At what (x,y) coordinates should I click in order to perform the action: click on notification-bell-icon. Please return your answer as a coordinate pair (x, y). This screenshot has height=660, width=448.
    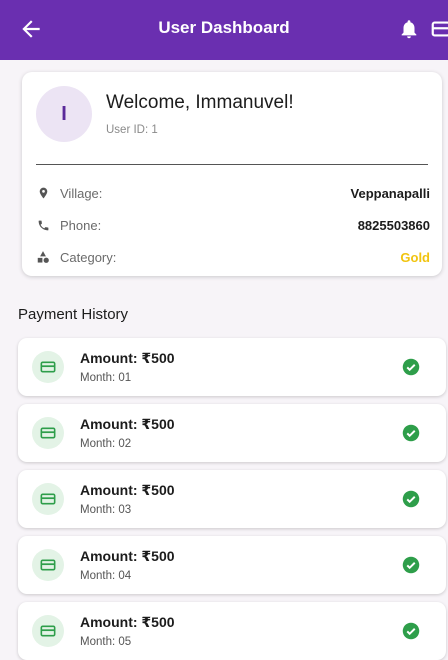
    Looking at the image, I should click on (409, 29).